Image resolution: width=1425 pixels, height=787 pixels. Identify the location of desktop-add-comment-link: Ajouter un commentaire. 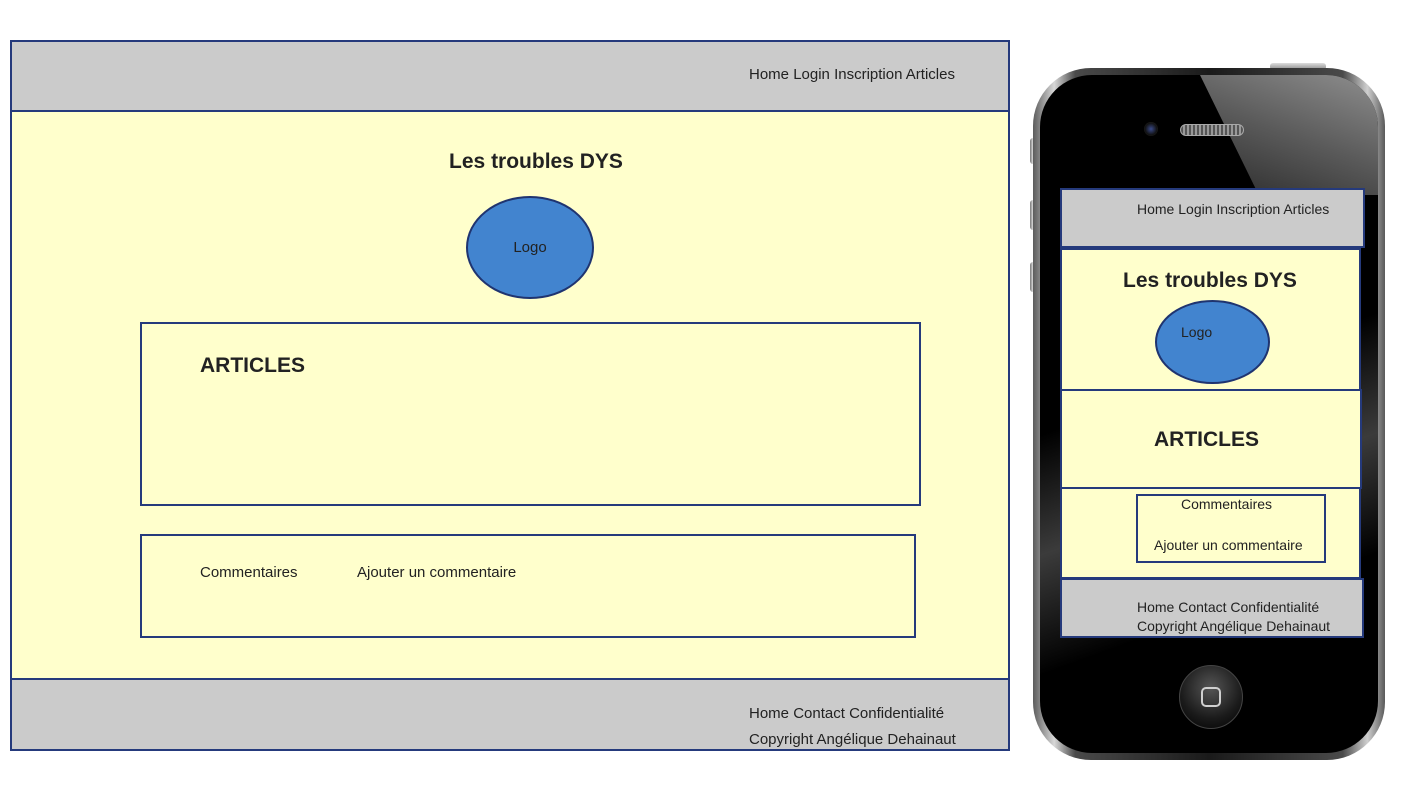
(436, 572).